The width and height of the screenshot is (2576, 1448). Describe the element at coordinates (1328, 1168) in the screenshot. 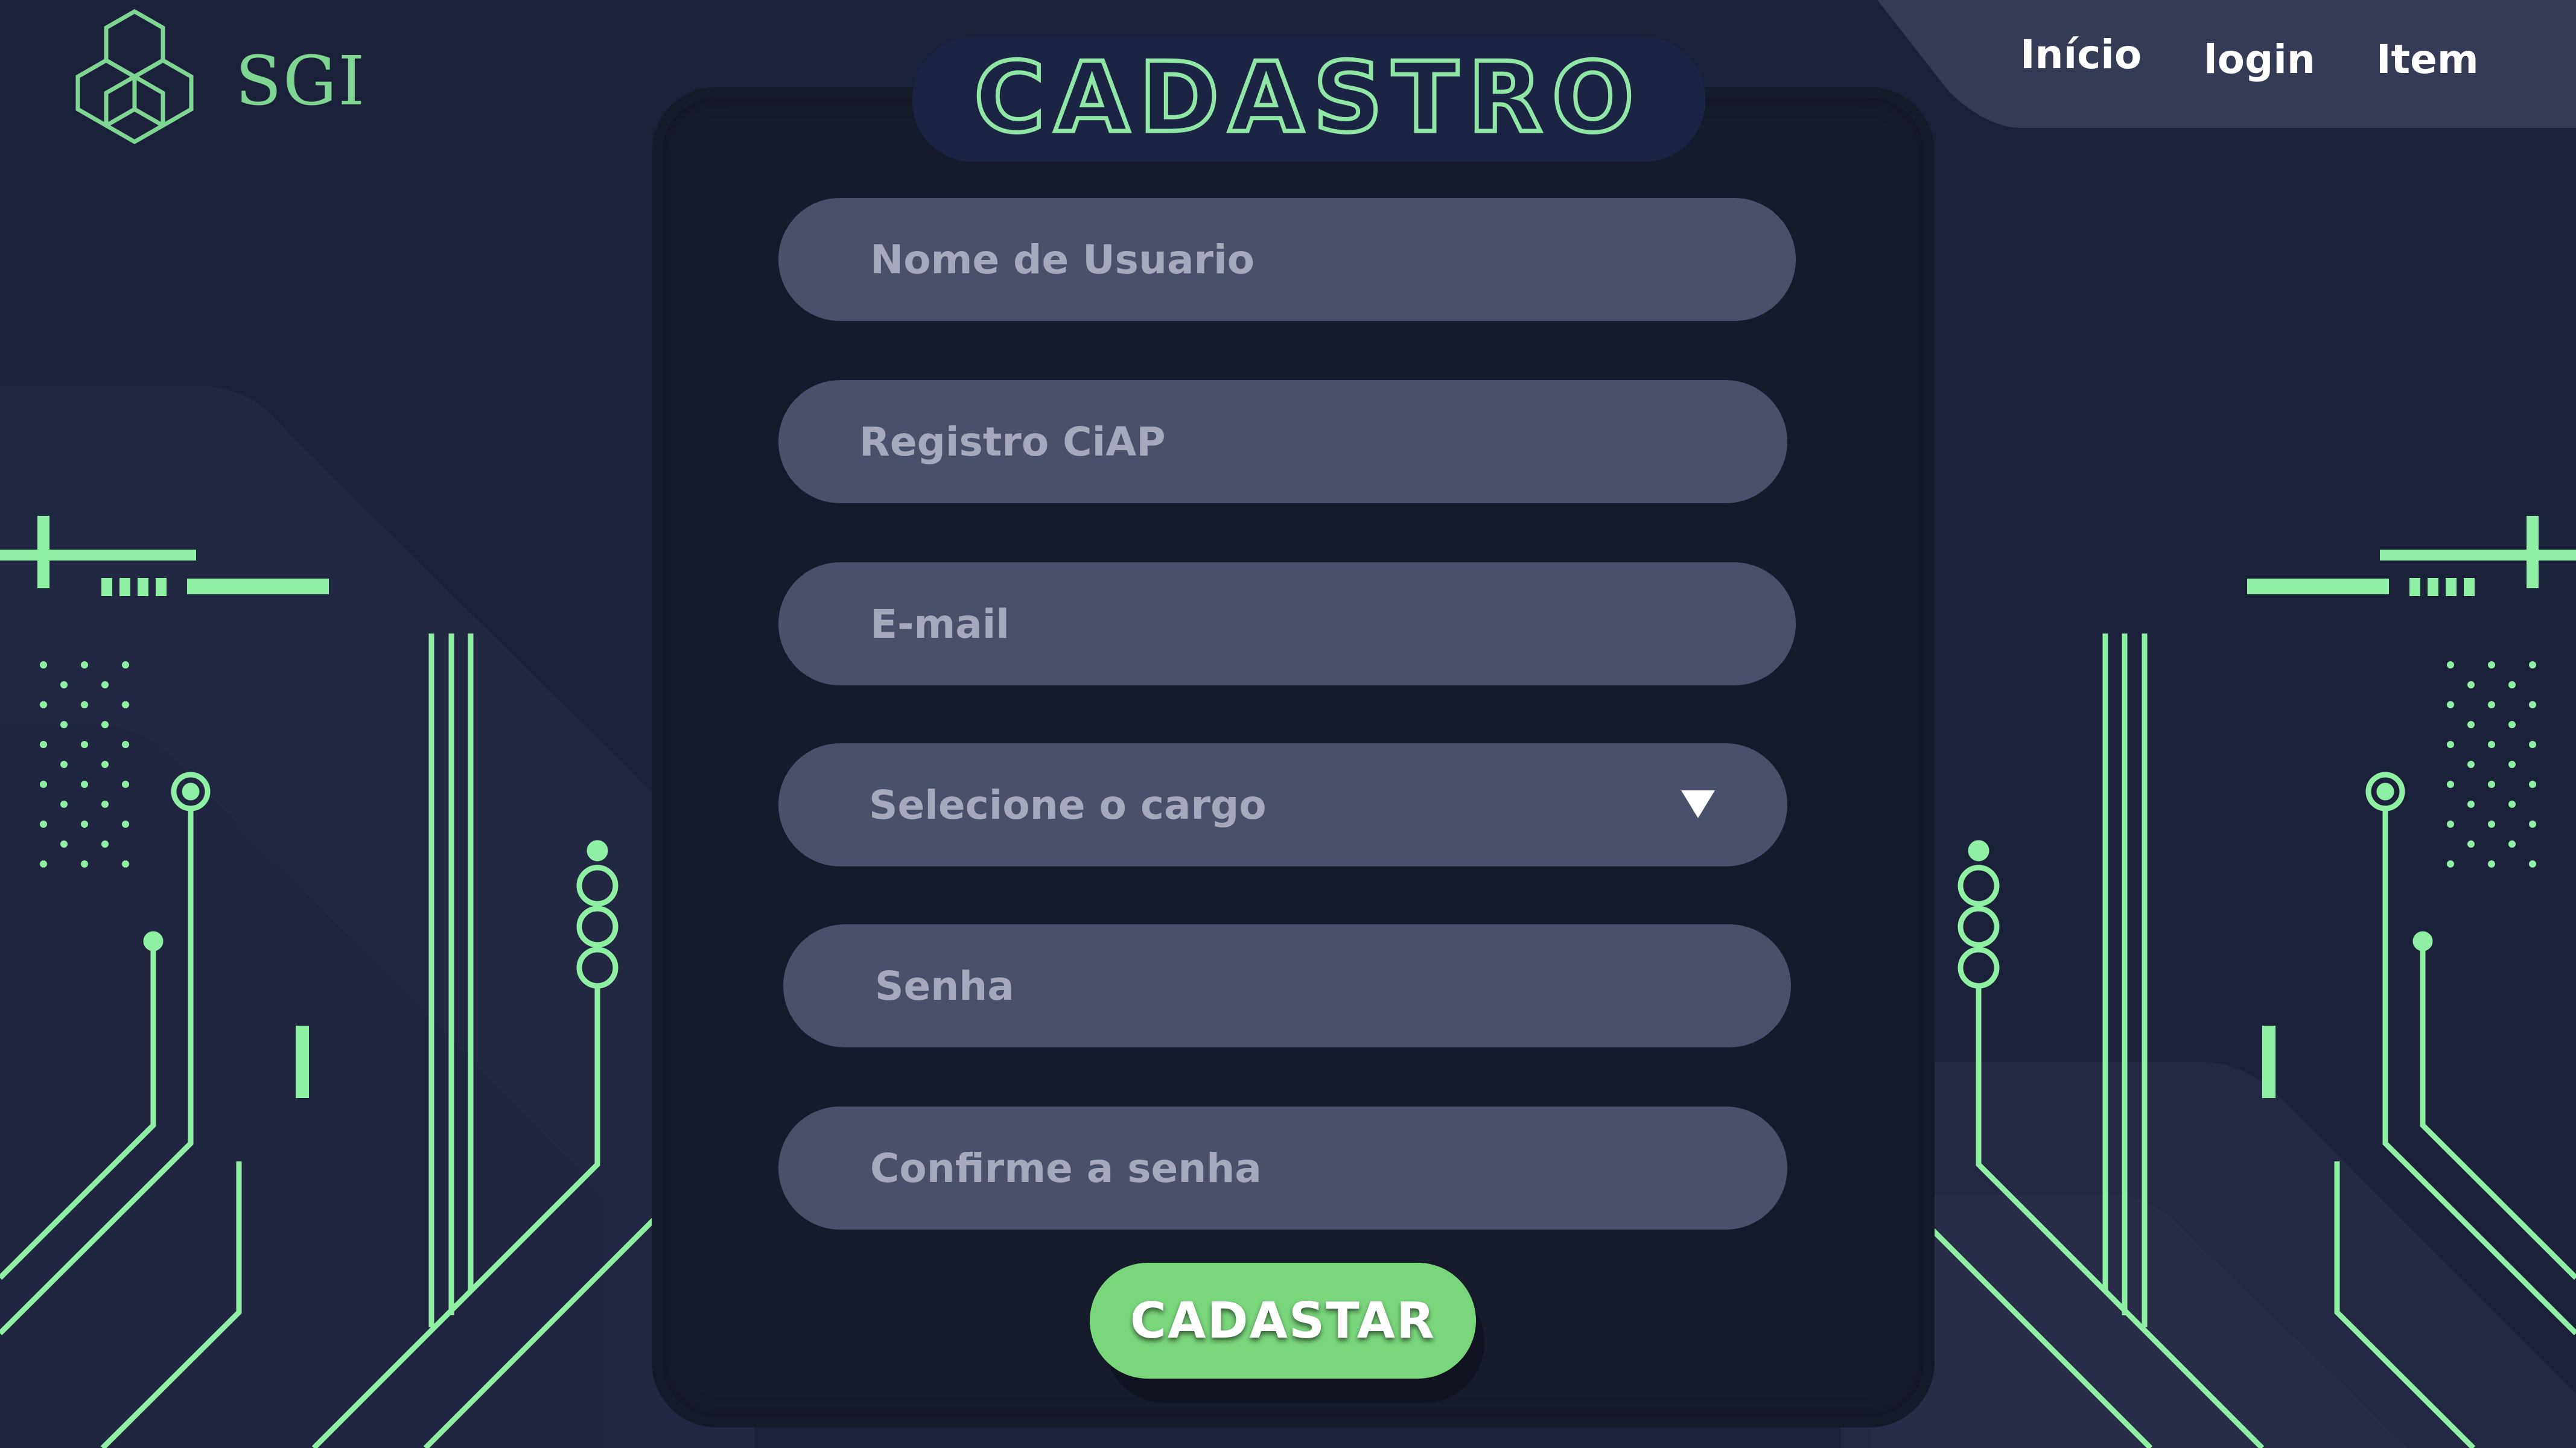

I see `confirm-password-input` at that location.